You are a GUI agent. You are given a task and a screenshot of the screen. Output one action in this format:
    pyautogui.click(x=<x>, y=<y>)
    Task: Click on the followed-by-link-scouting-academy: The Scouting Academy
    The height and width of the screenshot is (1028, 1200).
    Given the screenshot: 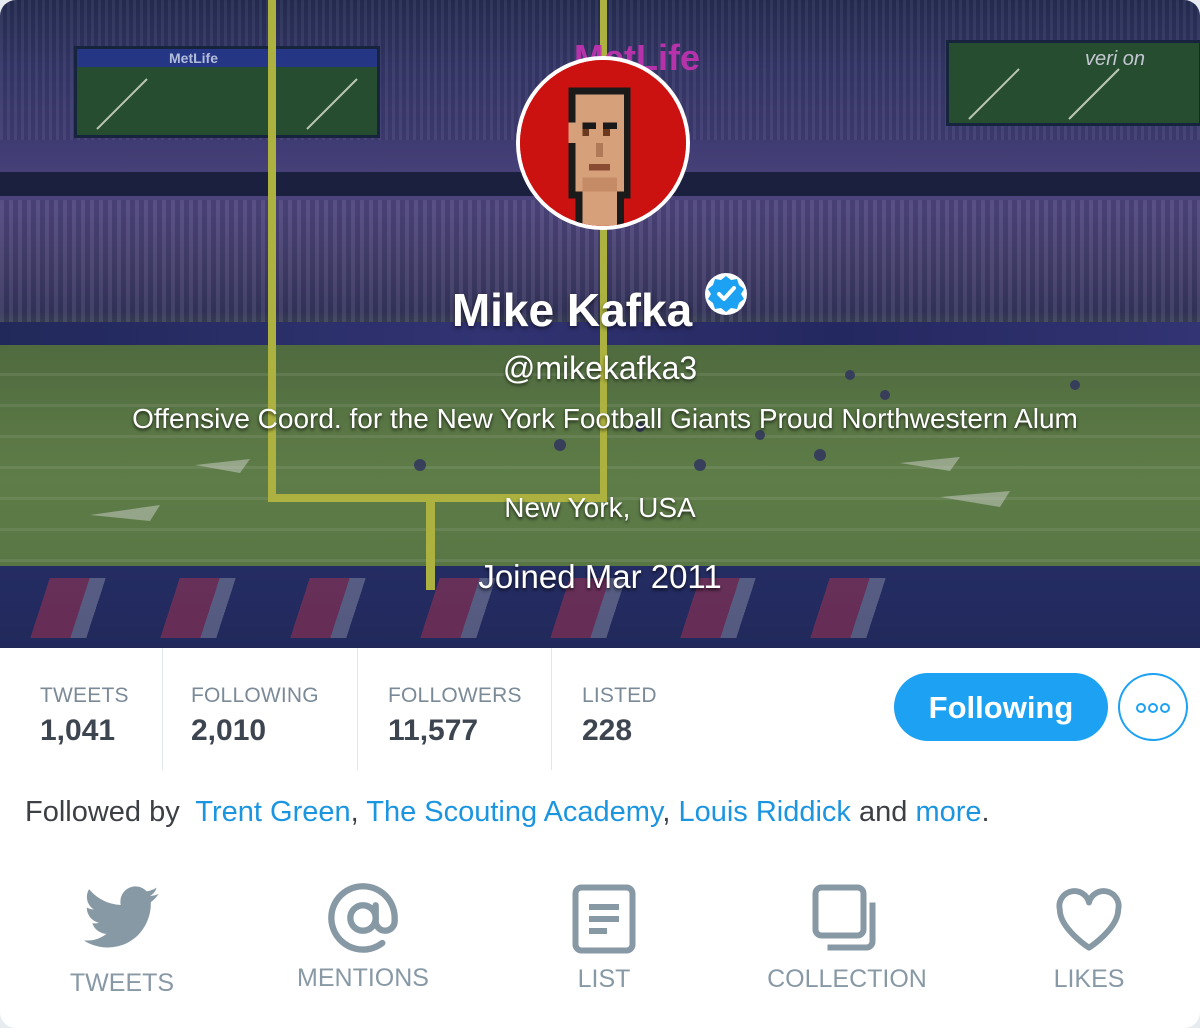 What is the action you would take?
    pyautogui.click(x=514, y=812)
    